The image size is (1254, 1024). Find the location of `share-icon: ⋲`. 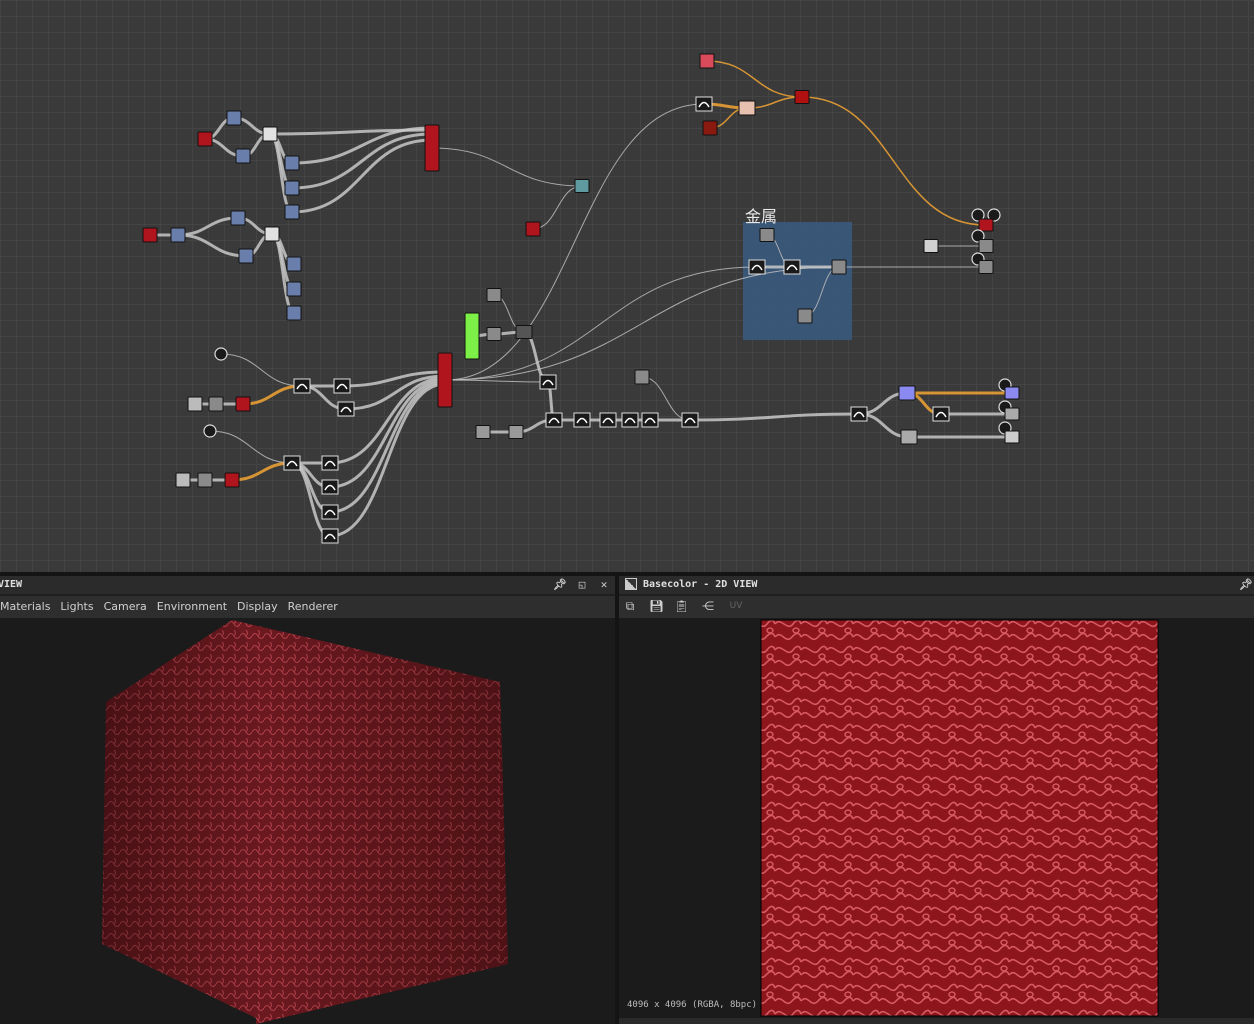

share-icon: ⋲ is located at coordinates (708, 606).